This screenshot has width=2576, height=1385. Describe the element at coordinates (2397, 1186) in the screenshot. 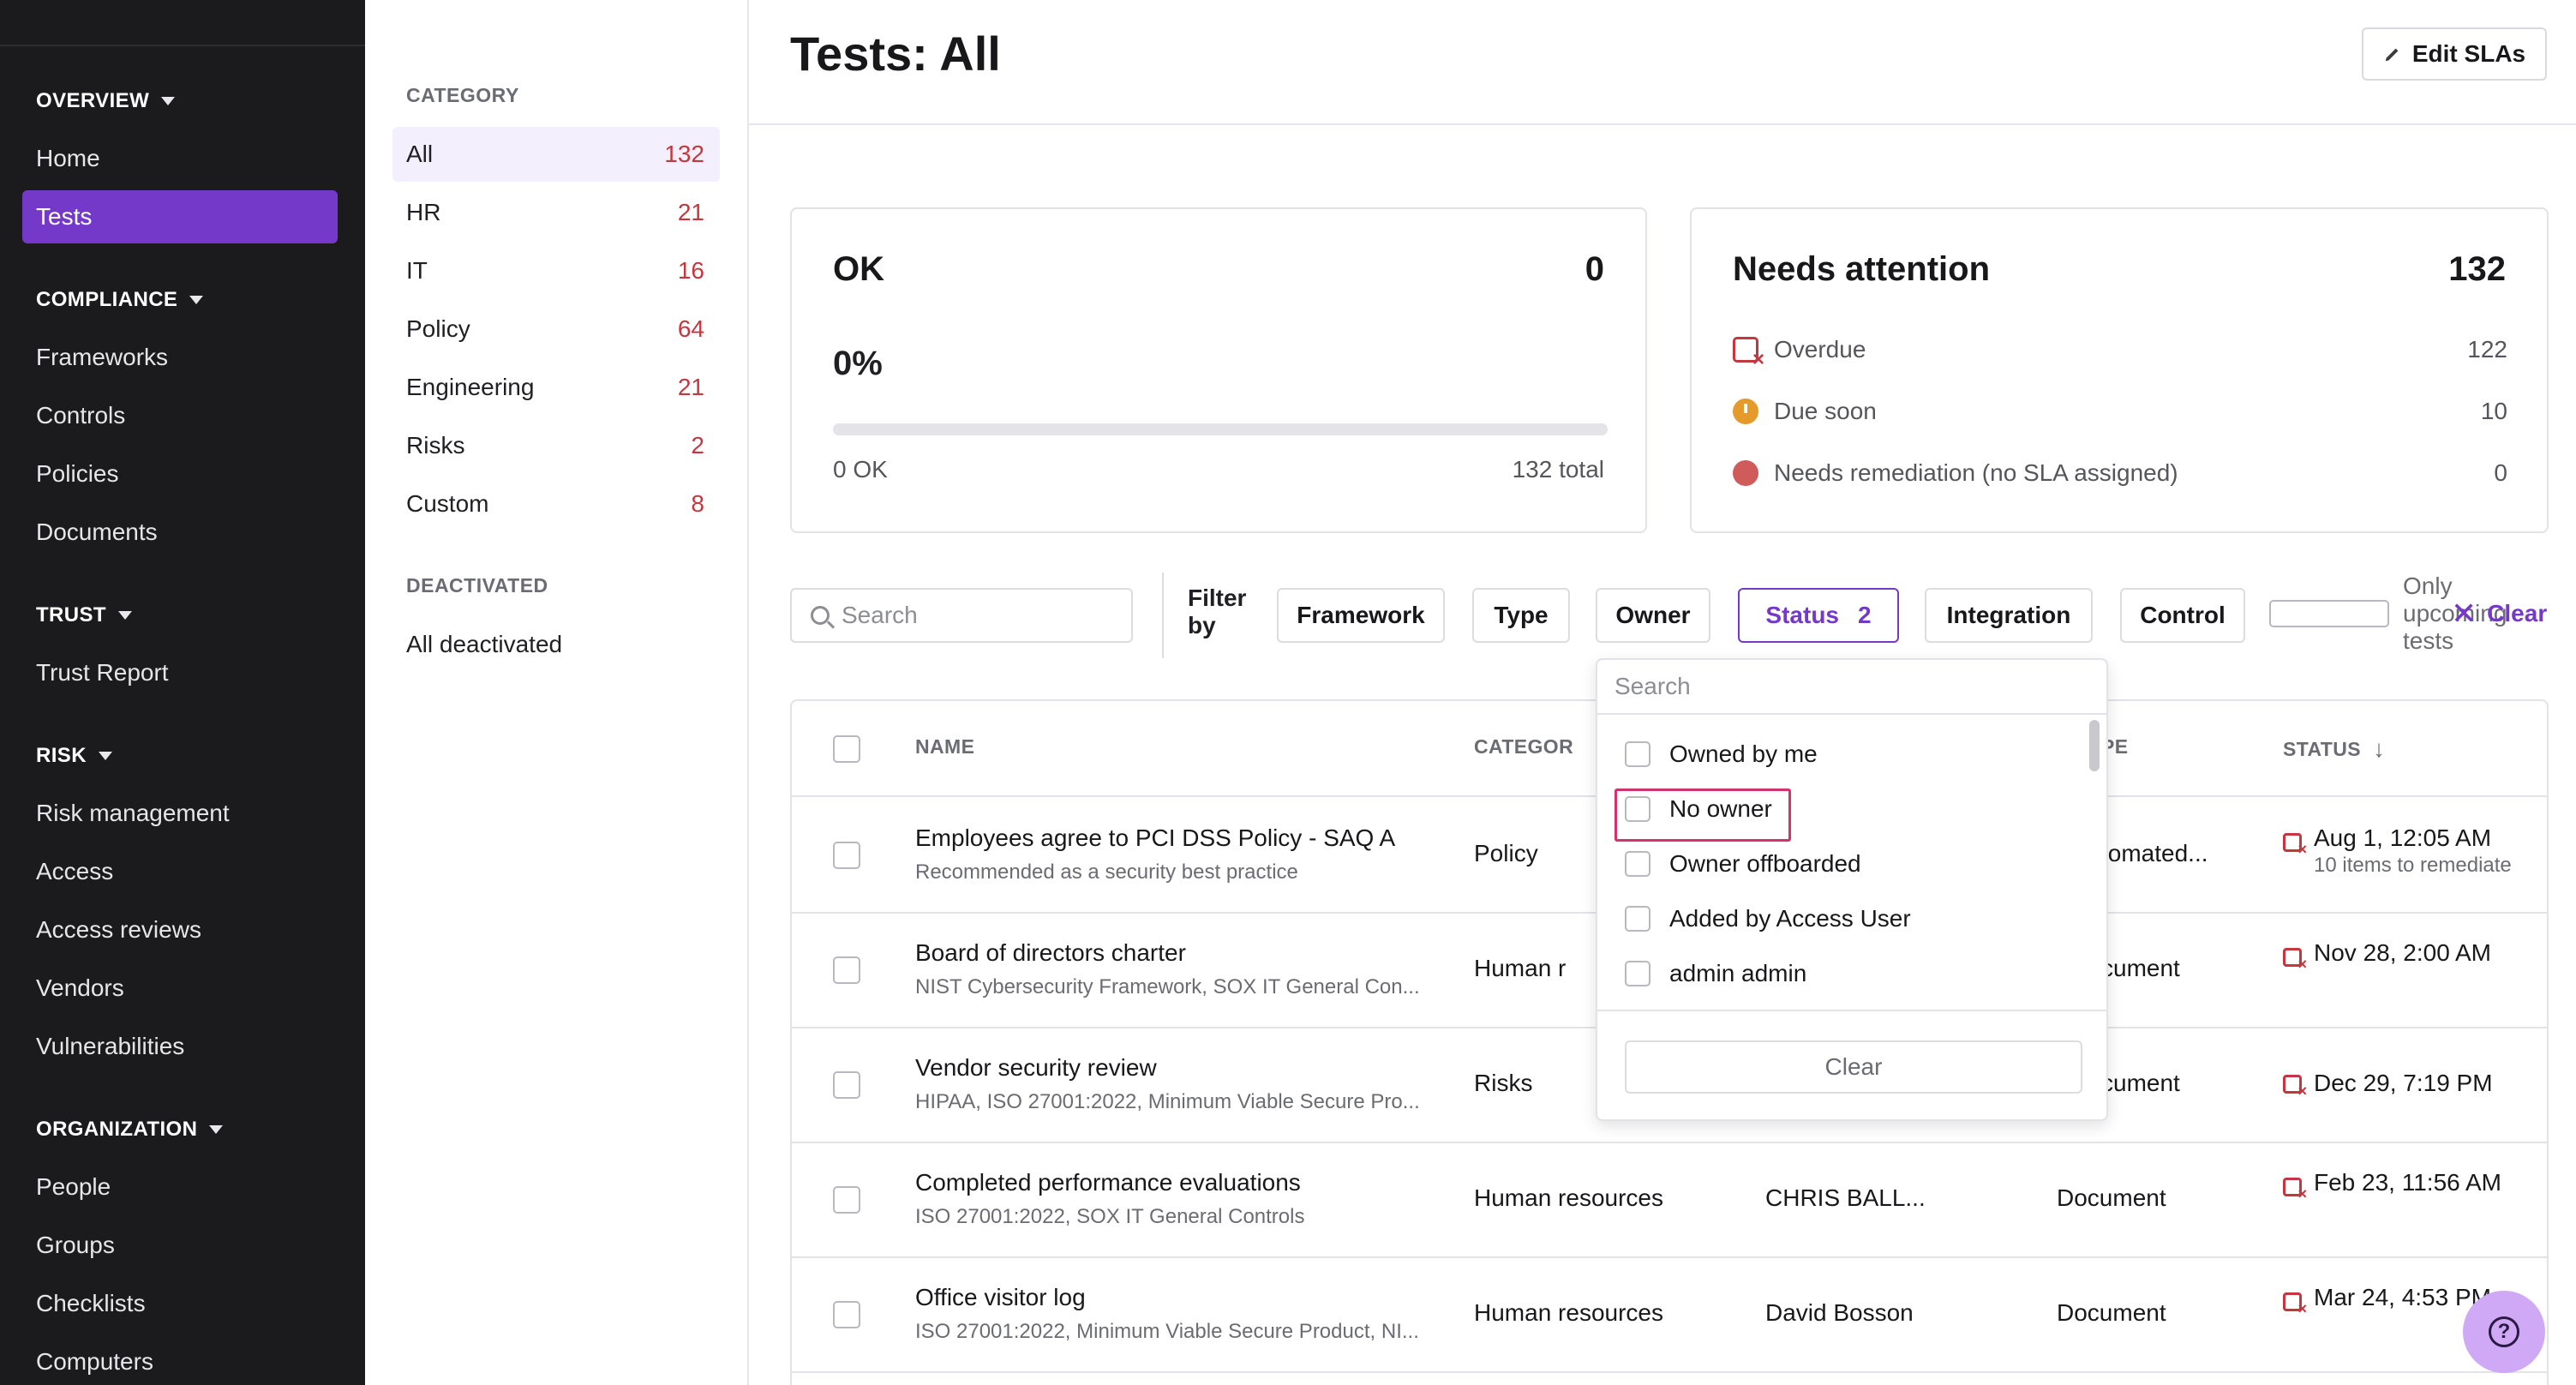

I see `test-status: Feb 23, 11:56 AM` at that location.